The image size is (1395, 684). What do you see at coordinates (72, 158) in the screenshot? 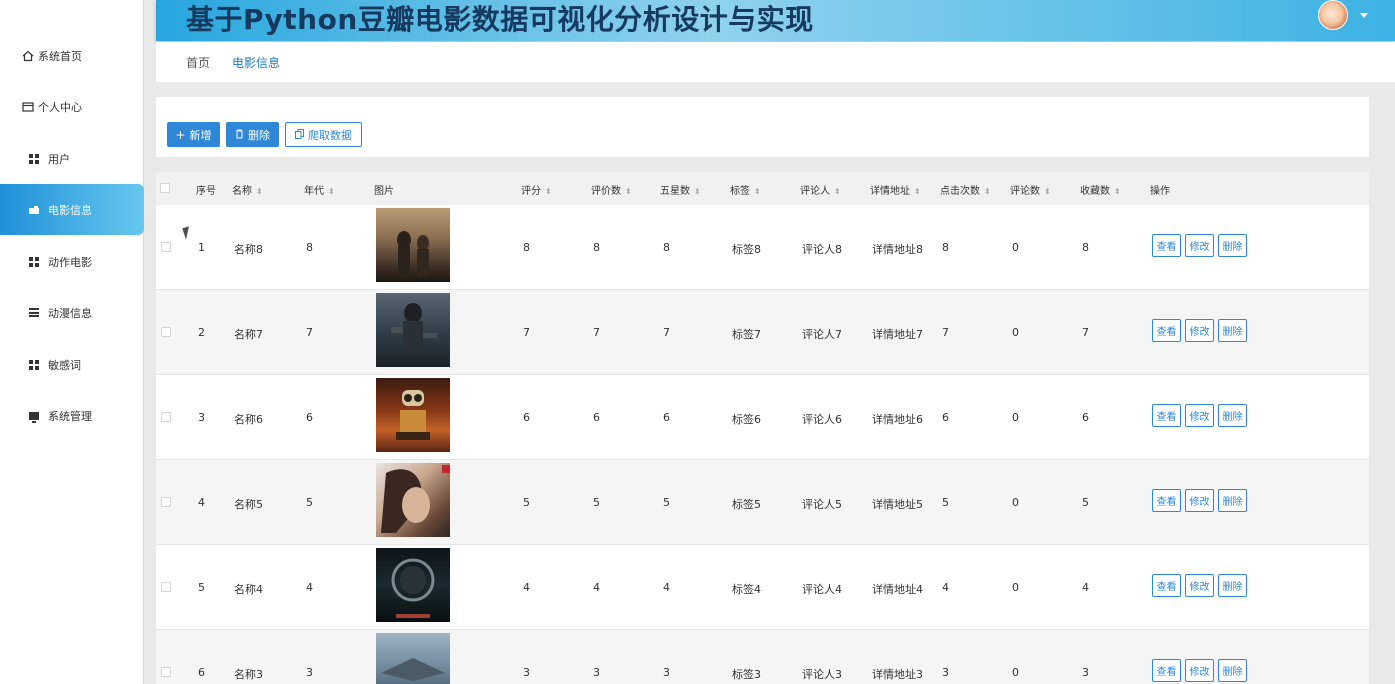
I see `sidebar-item-users: 用户` at bounding box center [72, 158].